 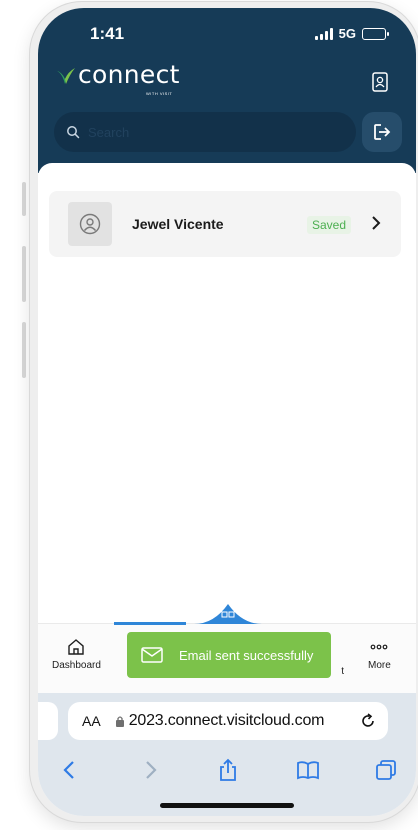 What do you see at coordinates (159, 93) in the screenshot?
I see `brand-subtitle: WITH VISIT` at bounding box center [159, 93].